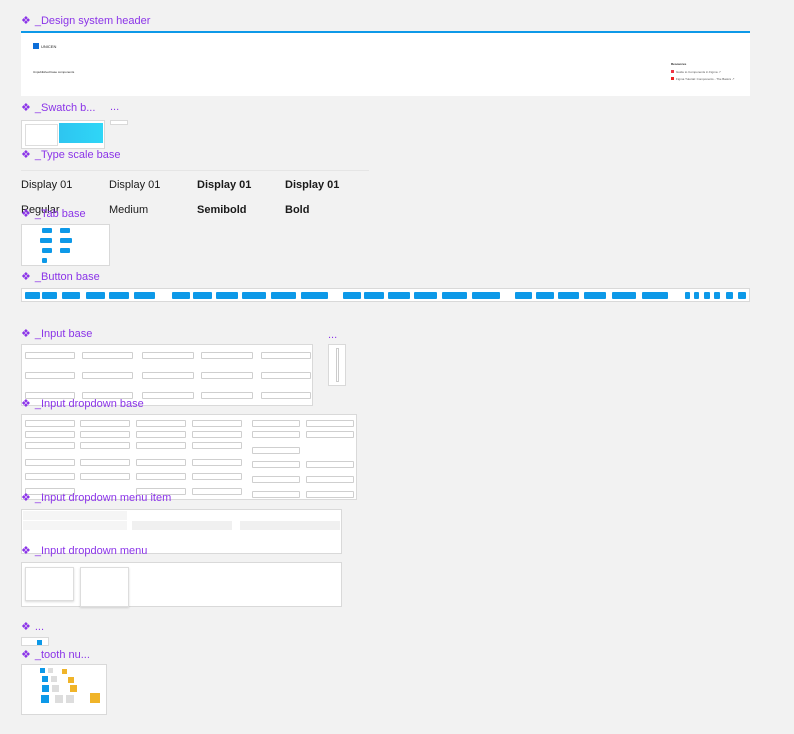 This screenshot has height=734, width=794. Describe the element at coordinates (698, 72) in the screenshot. I see `resource-link-1: Guide to Components in Figma ↗` at that location.